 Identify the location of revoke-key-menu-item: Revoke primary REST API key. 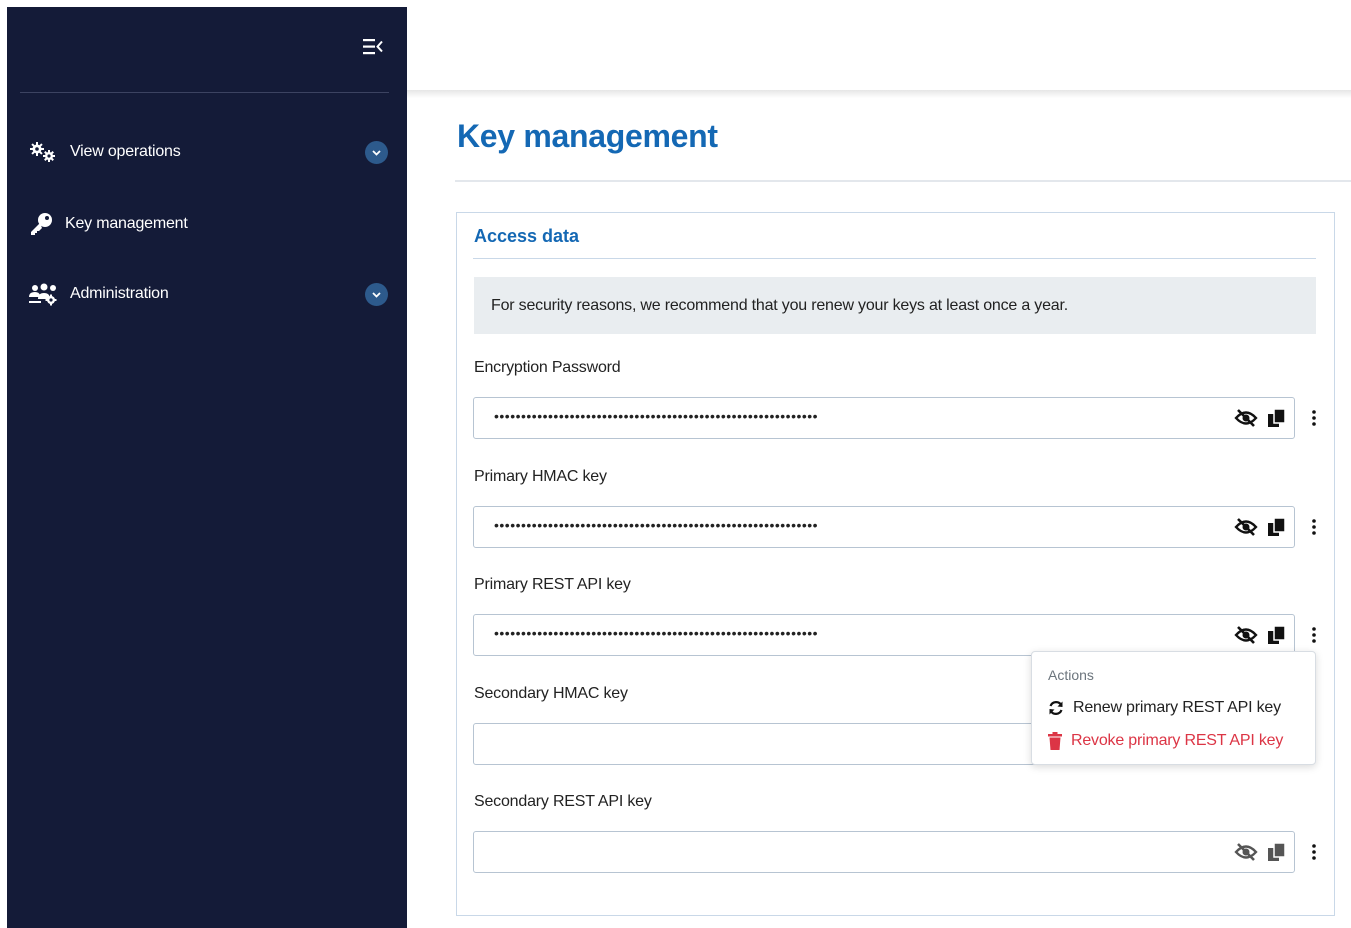
(1165, 741).